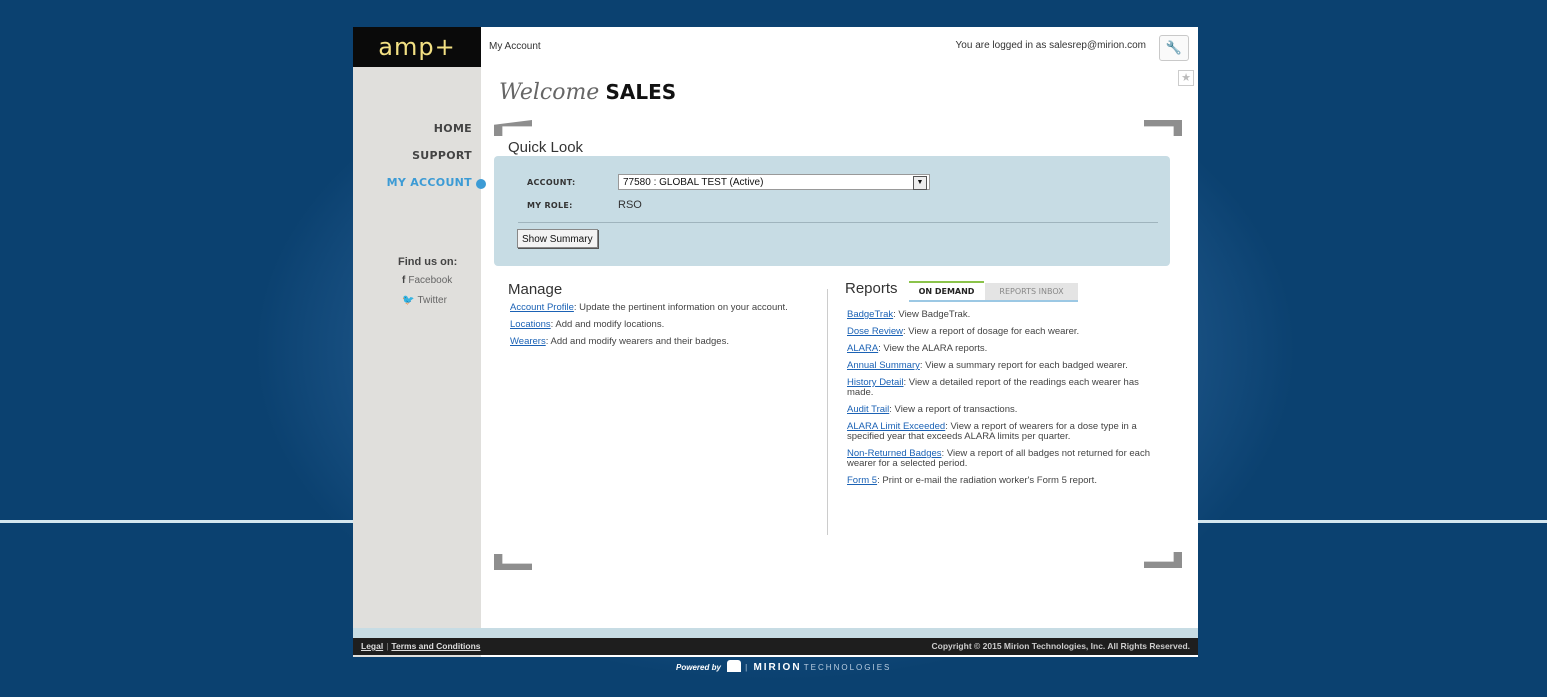  I want to click on nav-item-support: SUPPORT, so click(429, 155).